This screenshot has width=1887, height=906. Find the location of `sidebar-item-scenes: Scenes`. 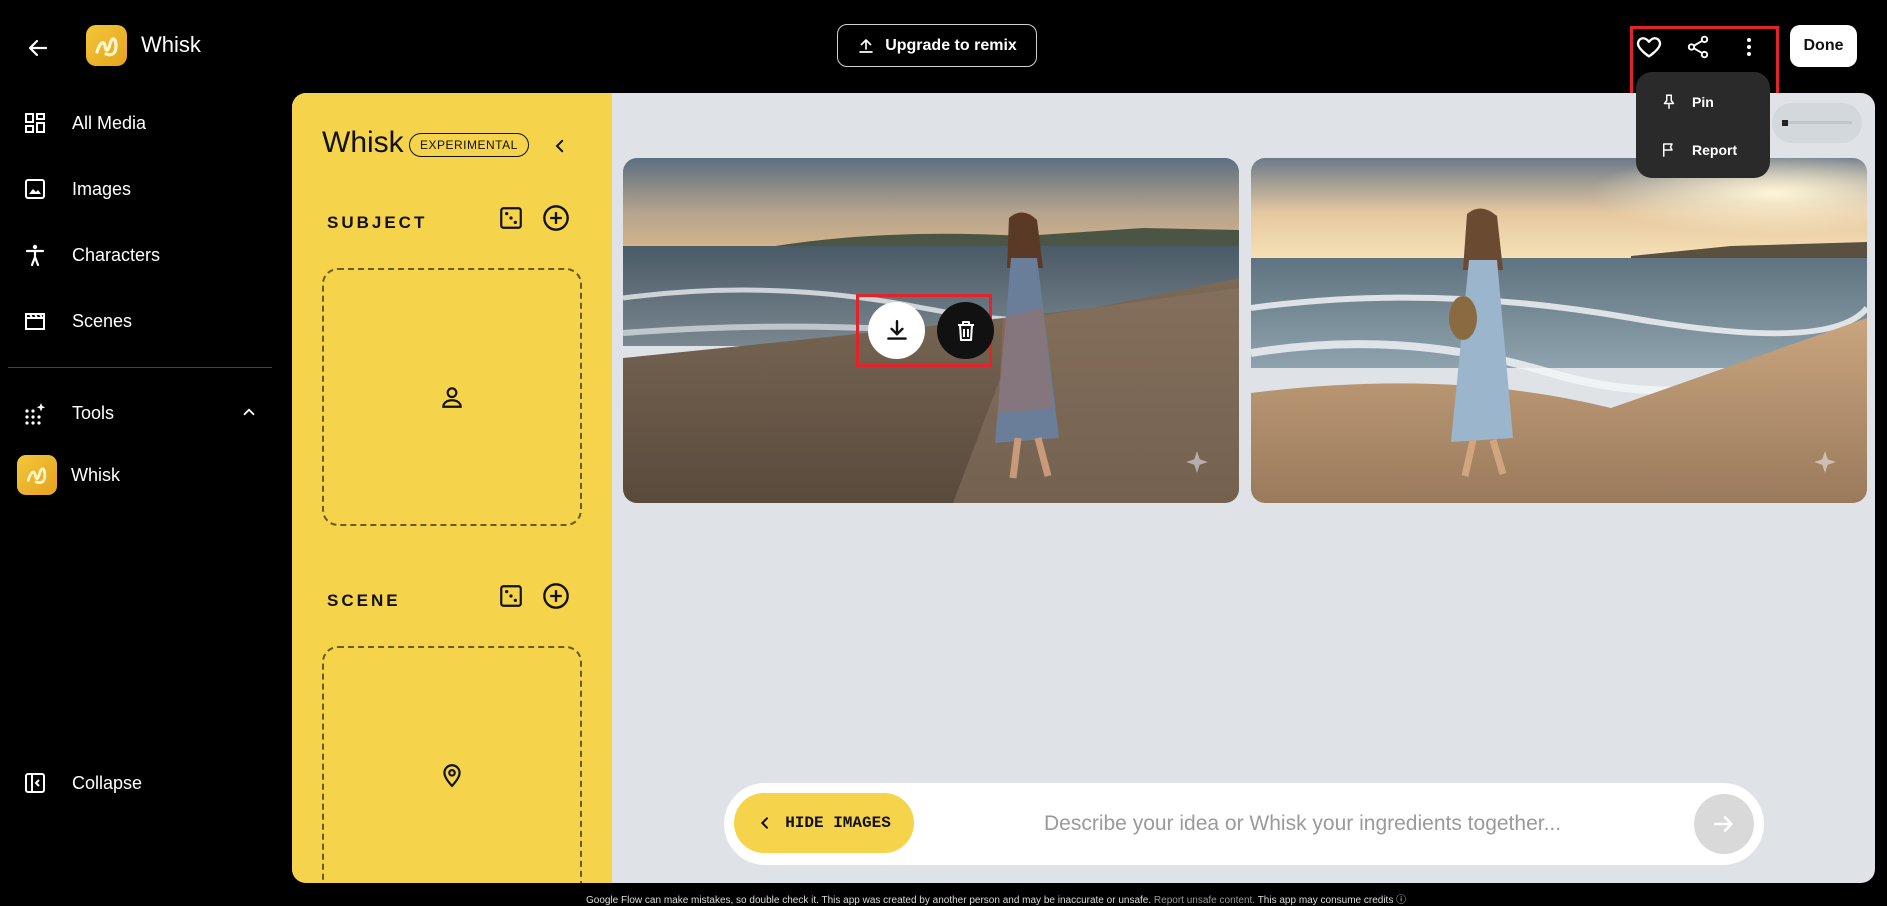

sidebar-item-scenes: Scenes is located at coordinates (76, 321).